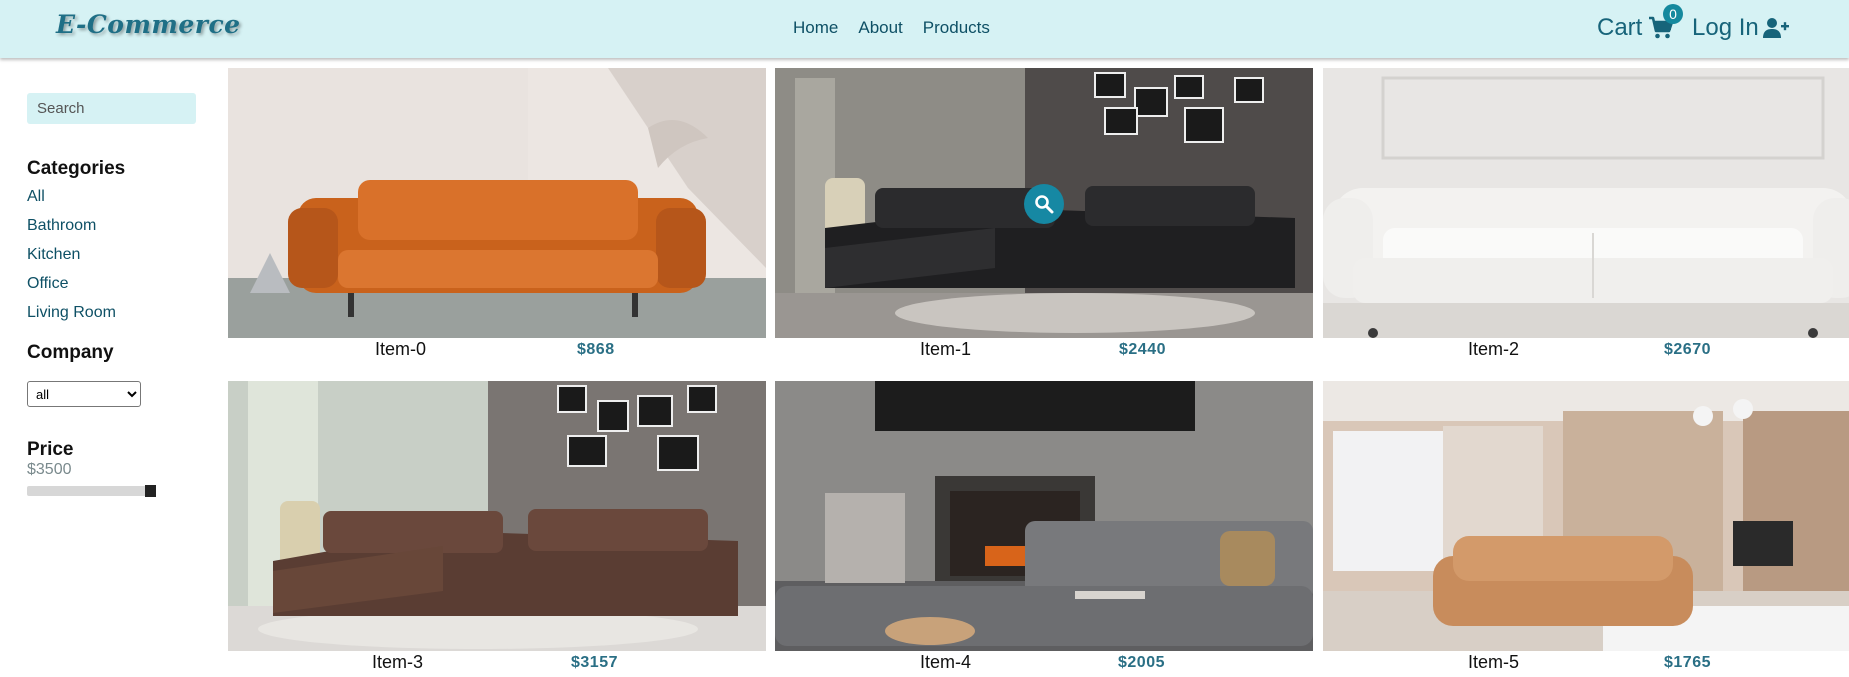 The width and height of the screenshot is (1849, 677). Describe the element at coordinates (1687, 662) in the screenshot. I see `product-price: $1765` at that location.